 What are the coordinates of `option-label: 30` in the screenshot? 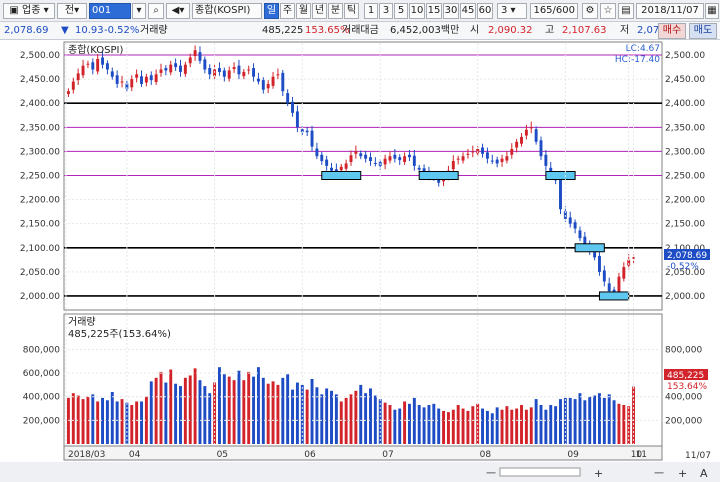 It's located at (451, 10).